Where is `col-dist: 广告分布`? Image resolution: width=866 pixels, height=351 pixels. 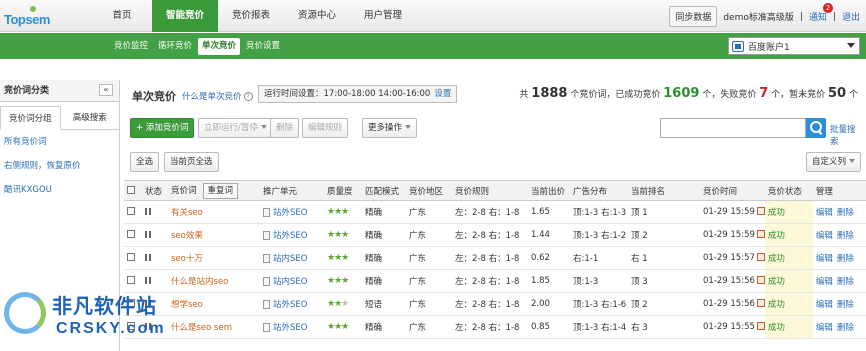 col-dist: 广告分布 is located at coordinates (599, 190).